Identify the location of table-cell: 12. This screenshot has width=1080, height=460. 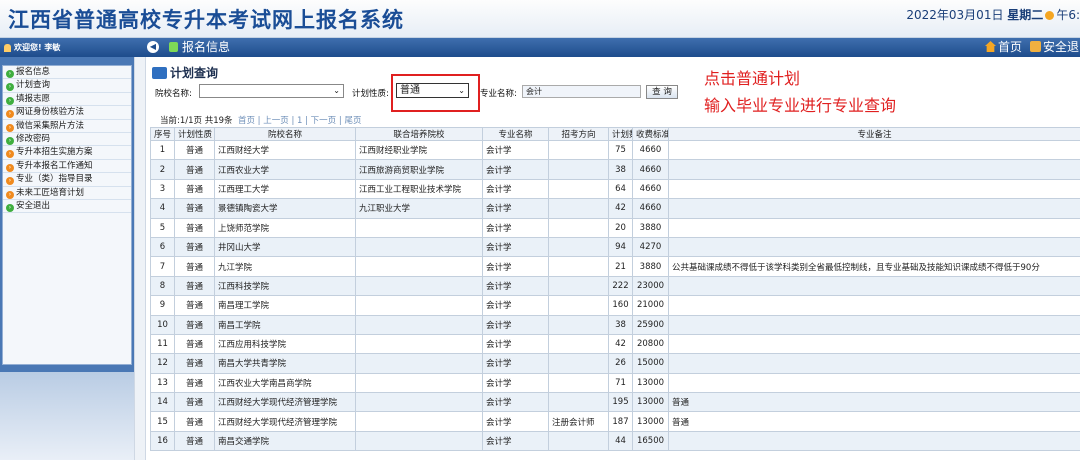
(162, 363).